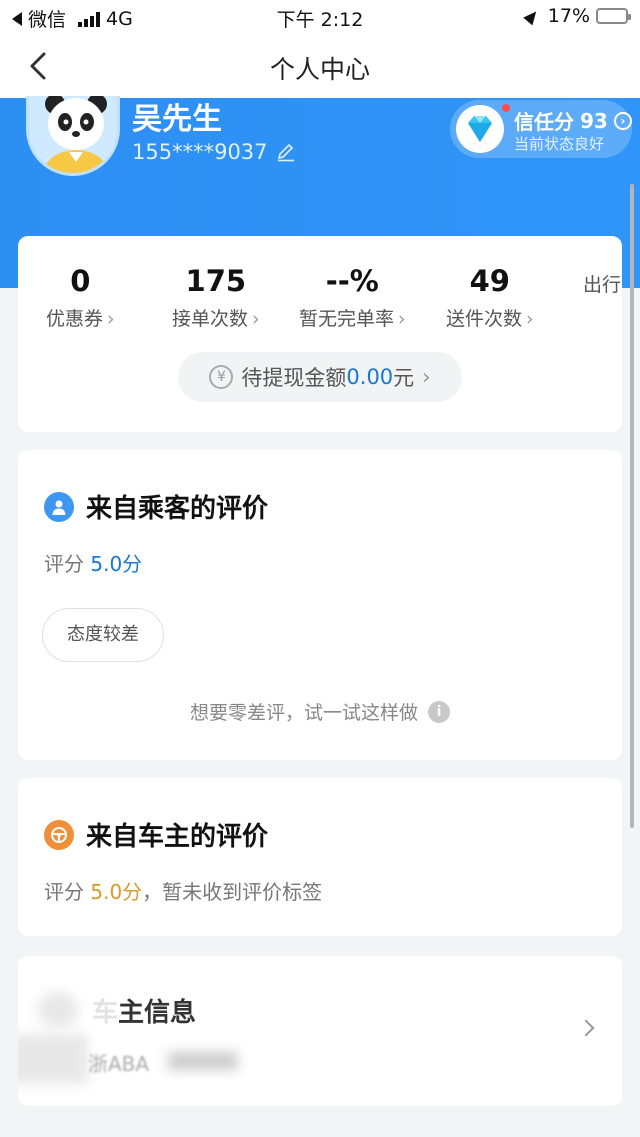 Image resolution: width=640 pixels, height=1137 pixels. I want to click on redacted-area, so click(53, 1059).